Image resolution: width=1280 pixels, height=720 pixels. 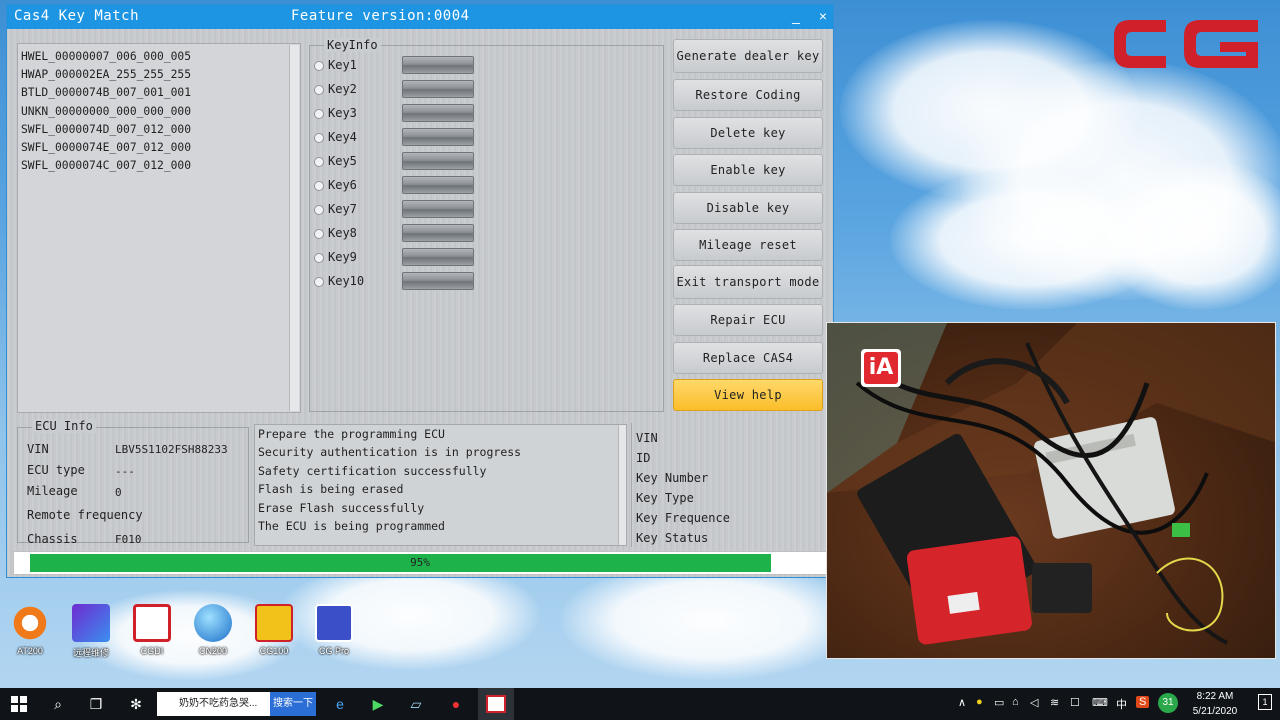 What do you see at coordinates (342, 257) in the screenshot?
I see `key-label: Key9` at bounding box center [342, 257].